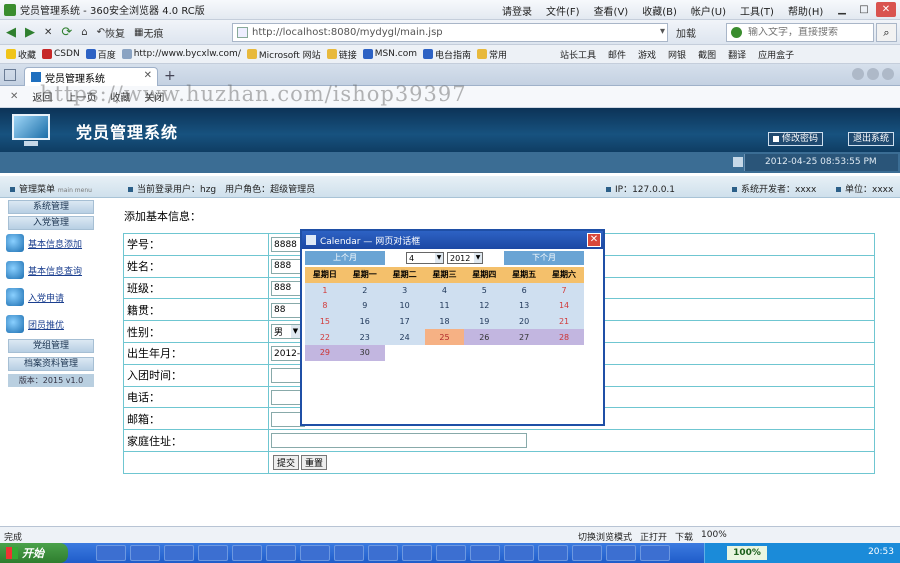  What do you see at coordinates (444, 321) in the screenshot?
I see `calendar-day: 18` at bounding box center [444, 321].